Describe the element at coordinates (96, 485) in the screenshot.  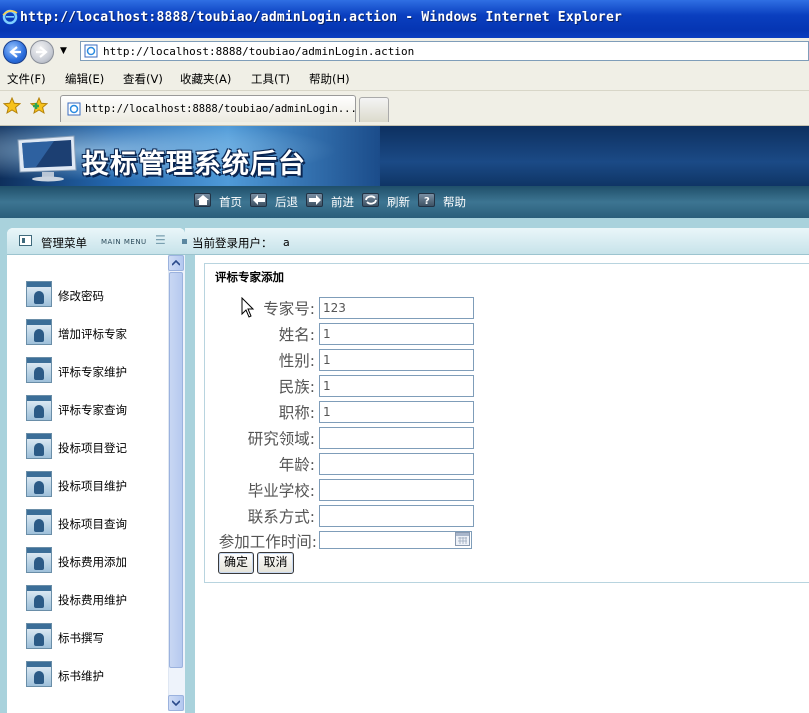
I see `sidebar-item-maintain-project: 投标项目维护` at that location.